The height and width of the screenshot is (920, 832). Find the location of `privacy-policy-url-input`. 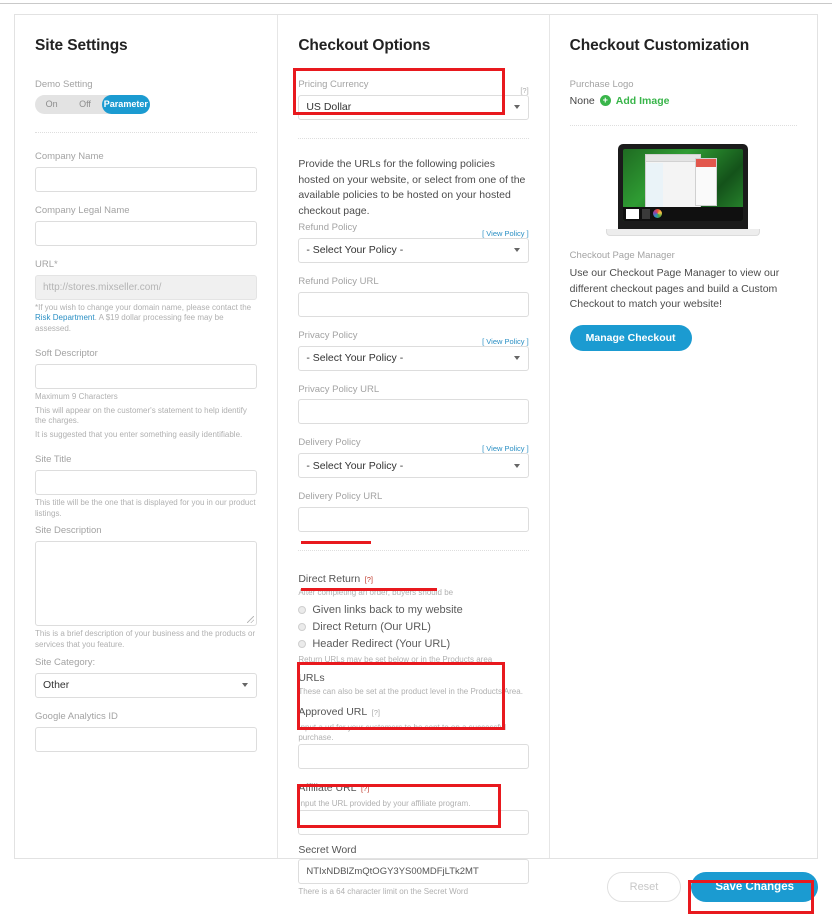

privacy-policy-url-input is located at coordinates (413, 412).